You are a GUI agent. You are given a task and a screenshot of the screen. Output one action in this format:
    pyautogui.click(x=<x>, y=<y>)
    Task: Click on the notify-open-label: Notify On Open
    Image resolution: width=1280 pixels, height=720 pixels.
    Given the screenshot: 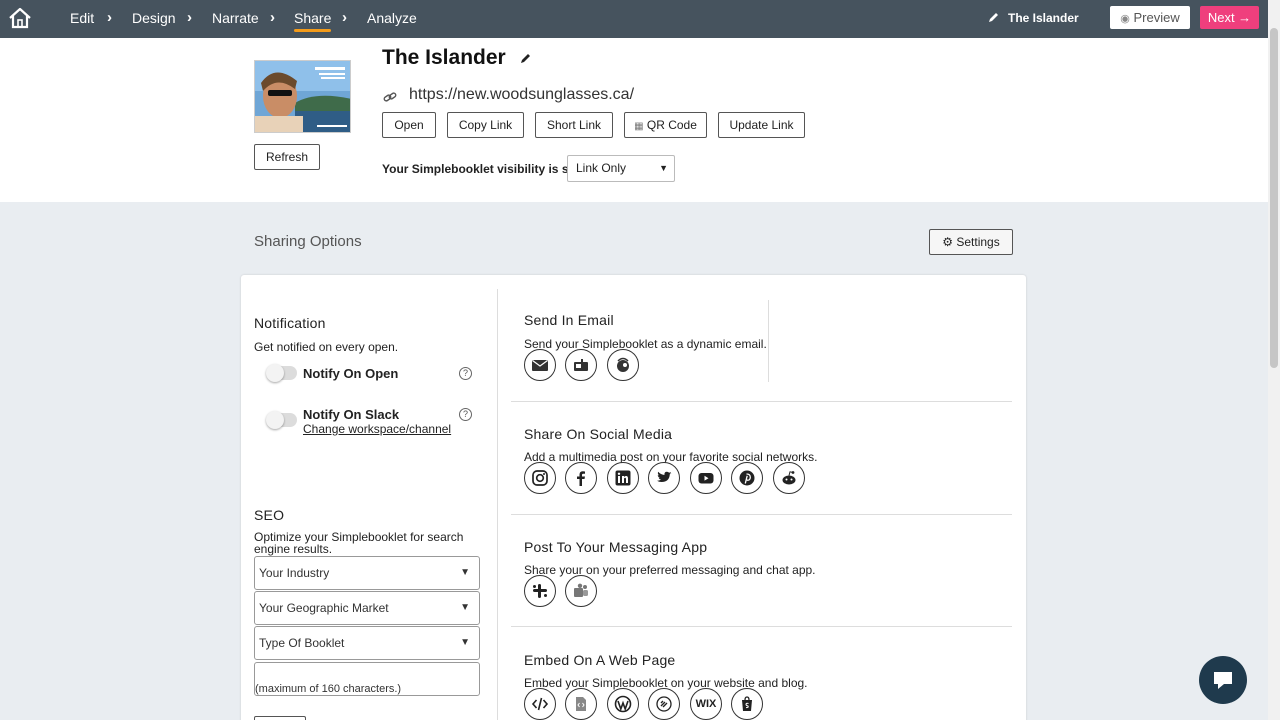 What is the action you would take?
    pyautogui.click(x=351, y=373)
    